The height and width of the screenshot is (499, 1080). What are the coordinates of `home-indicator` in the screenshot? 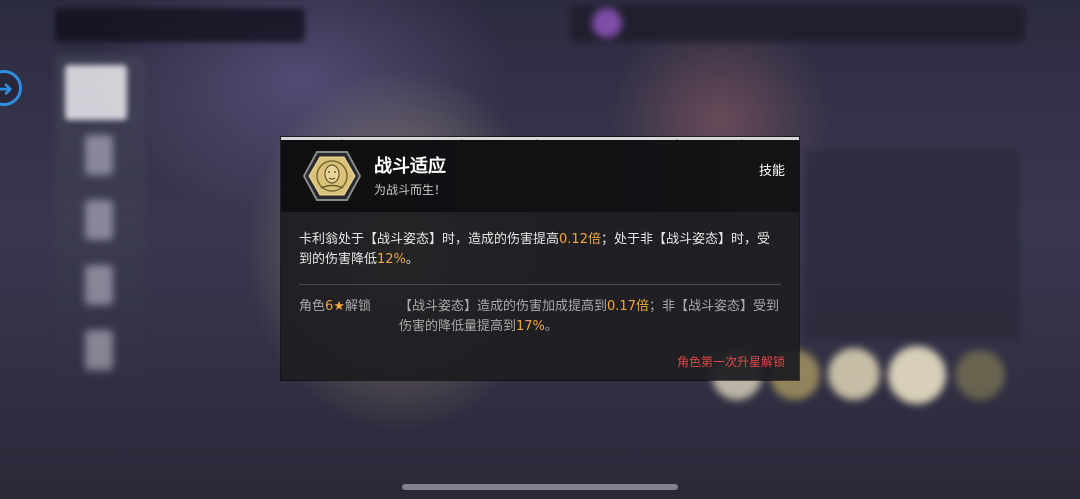 It's located at (540, 487).